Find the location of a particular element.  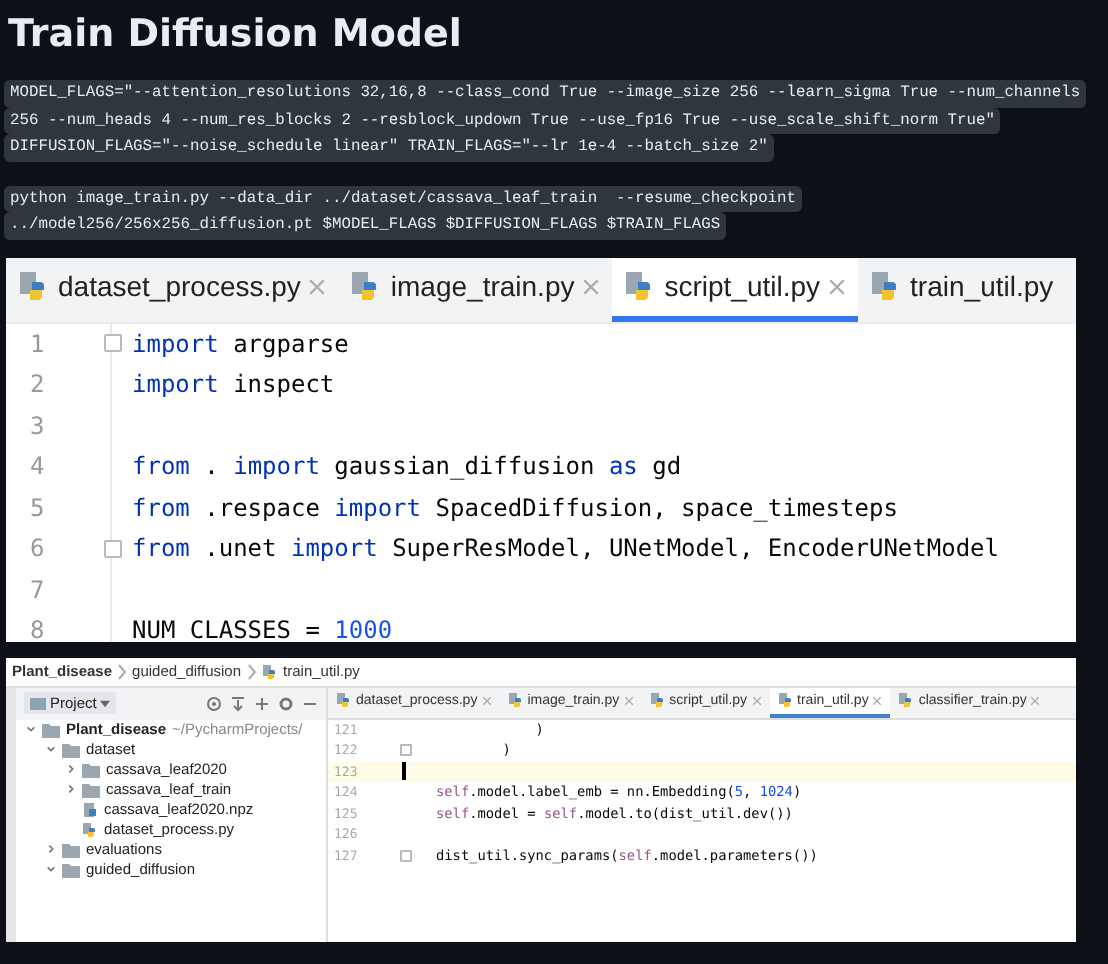

code-line: from .respace import SpacedDiffusion, space_timesteps is located at coordinates (515, 507).